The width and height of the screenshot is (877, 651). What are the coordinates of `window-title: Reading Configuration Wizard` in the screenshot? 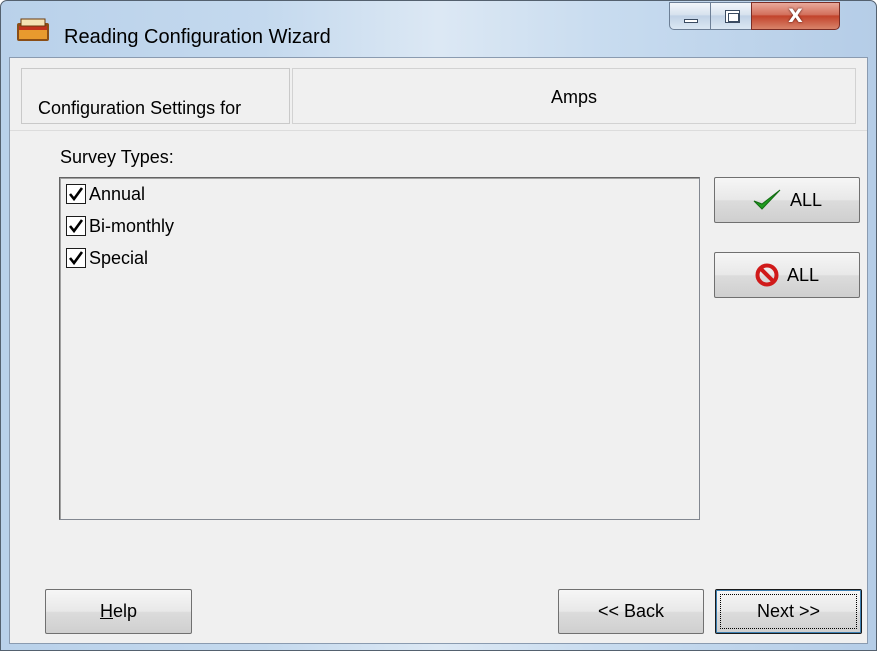 It's located at (197, 37).